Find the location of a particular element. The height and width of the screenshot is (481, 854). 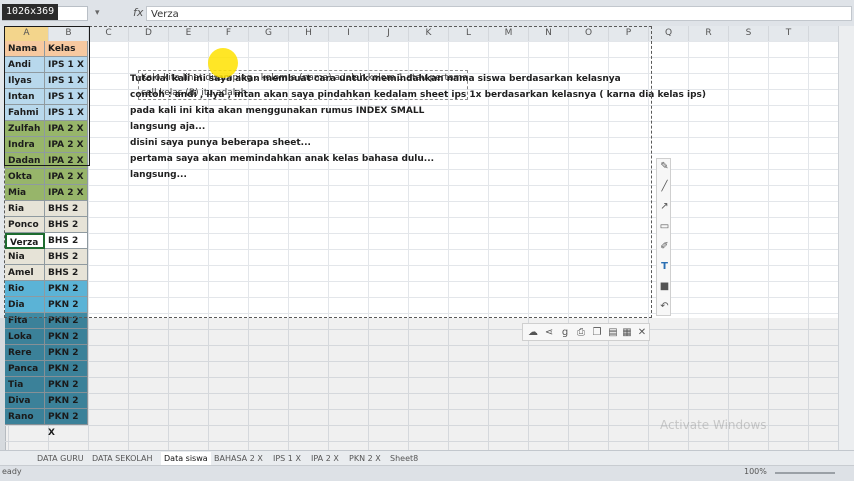

color-icon: ■ is located at coordinates (664, 287).